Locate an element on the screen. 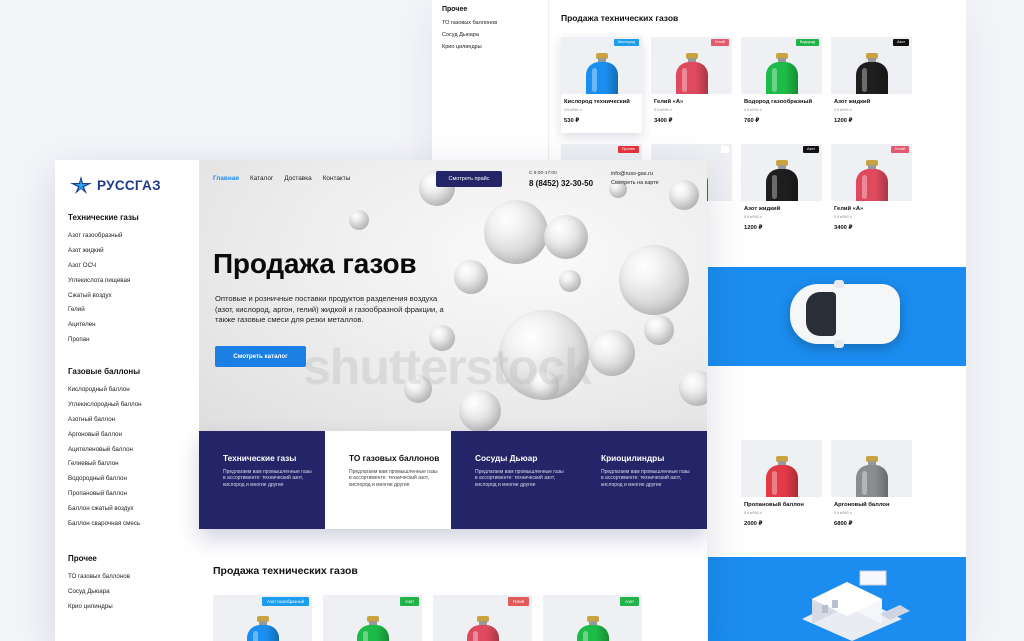  product-price: 3400 ₽ is located at coordinates (663, 121).